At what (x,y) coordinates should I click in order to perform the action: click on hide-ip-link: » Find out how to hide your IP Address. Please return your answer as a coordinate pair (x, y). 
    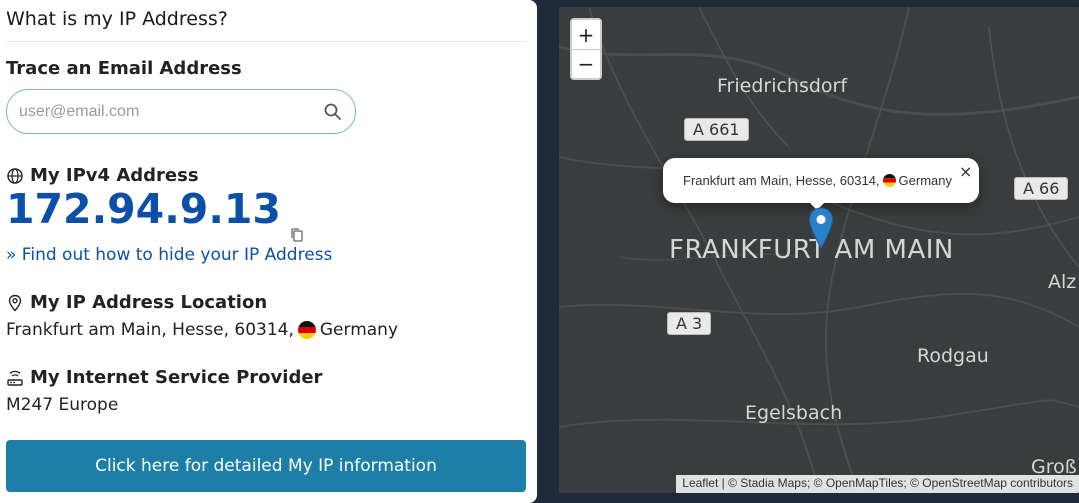
    Looking at the image, I should click on (169, 255).